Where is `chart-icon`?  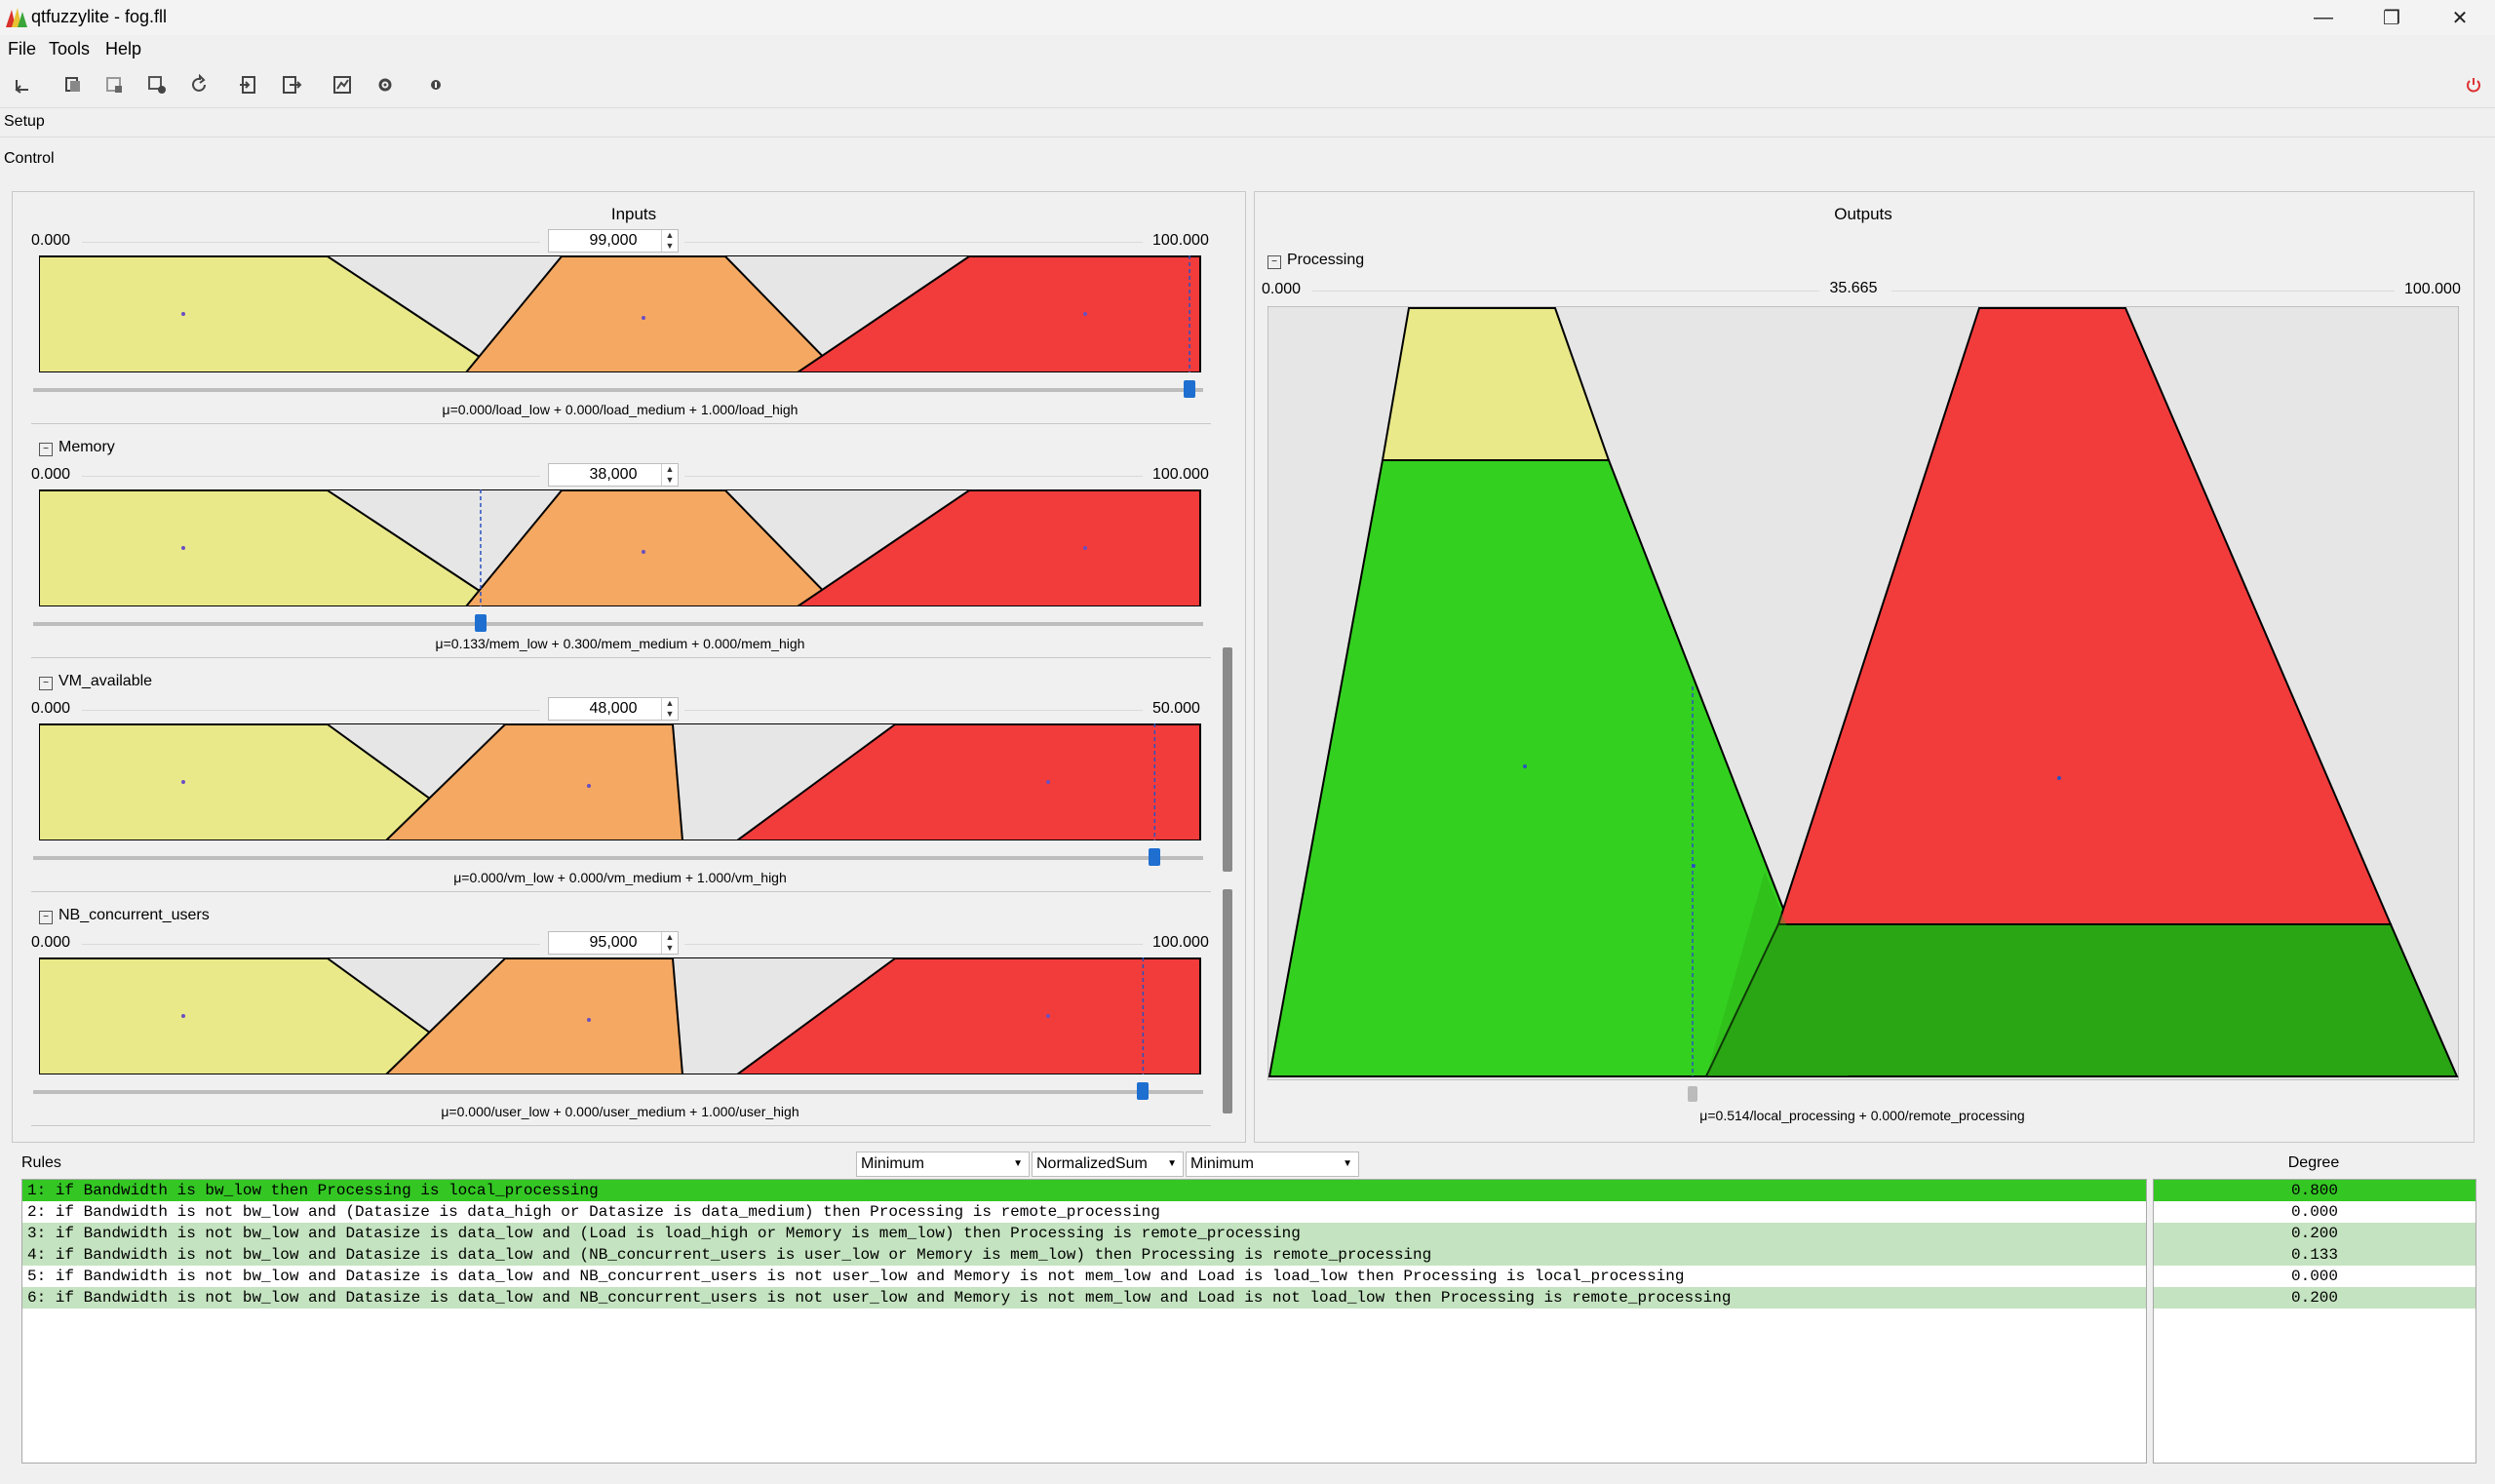 chart-icon is located at coordinates (342, 85).